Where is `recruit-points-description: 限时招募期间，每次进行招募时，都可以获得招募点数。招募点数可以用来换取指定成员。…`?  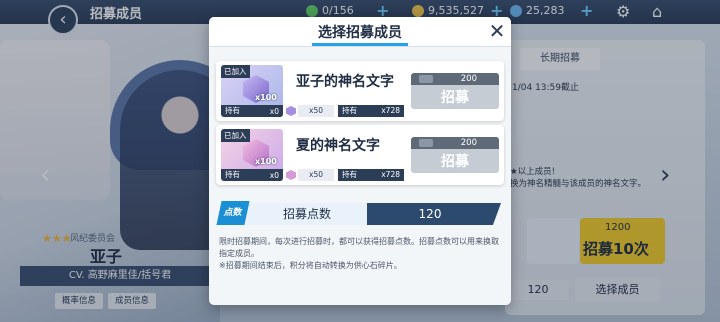 recruit-points-description: 限时招募期间，每次进行招募时，都可以获得招募点数。招募点数可以用来换取指定成员。… is located at coordinates (361, 254).